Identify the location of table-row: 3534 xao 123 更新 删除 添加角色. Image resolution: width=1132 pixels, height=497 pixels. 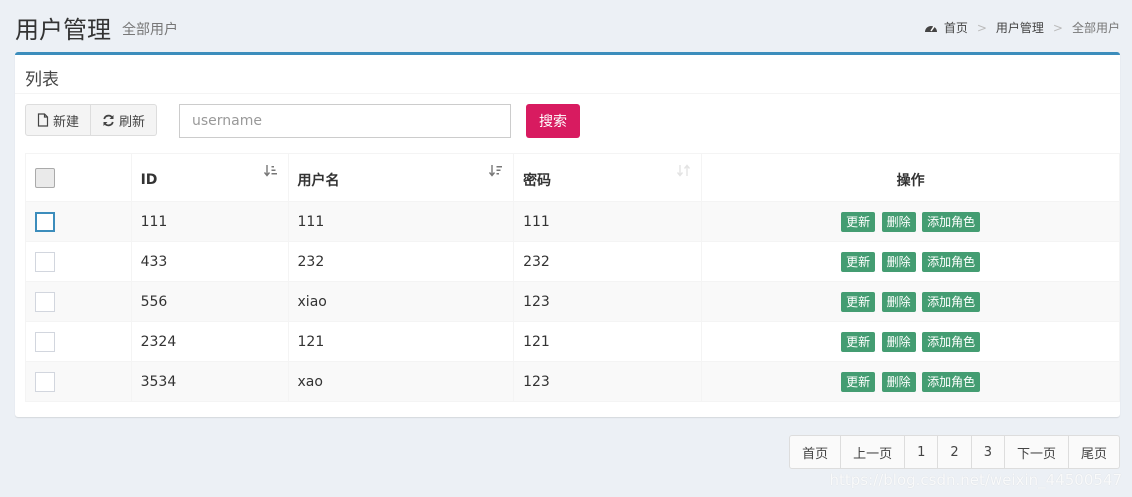
(572, 381).